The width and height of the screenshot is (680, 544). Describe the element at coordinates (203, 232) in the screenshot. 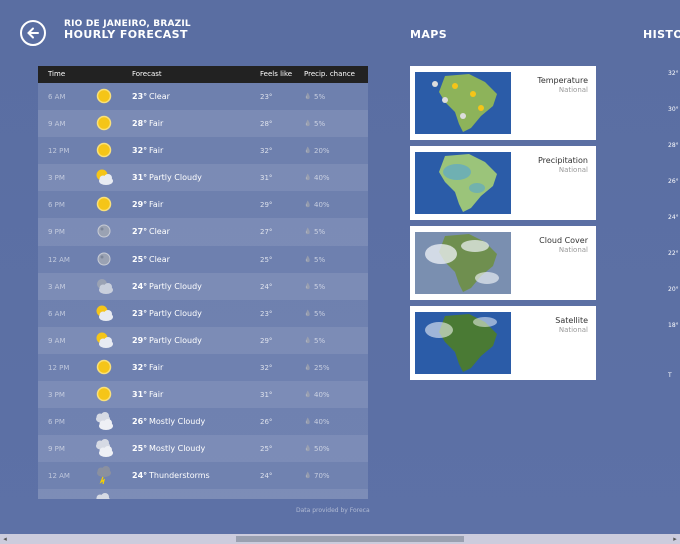

I see `table-row: 9 PM 27° Clear 27° 💧 5%` at that location.